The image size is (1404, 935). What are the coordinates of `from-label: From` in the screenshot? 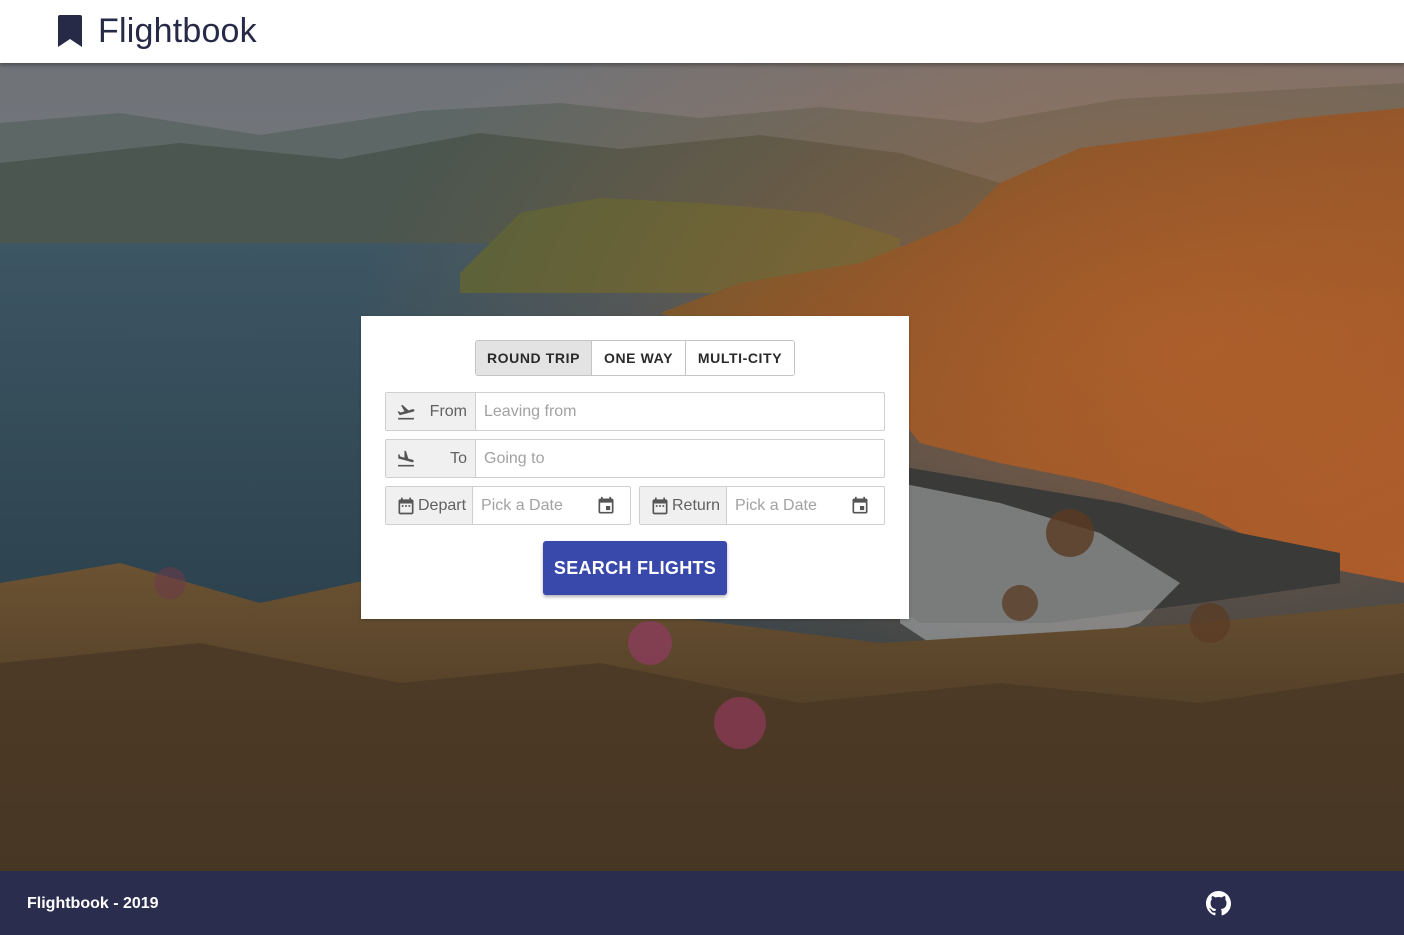 It's located at (448, 411).